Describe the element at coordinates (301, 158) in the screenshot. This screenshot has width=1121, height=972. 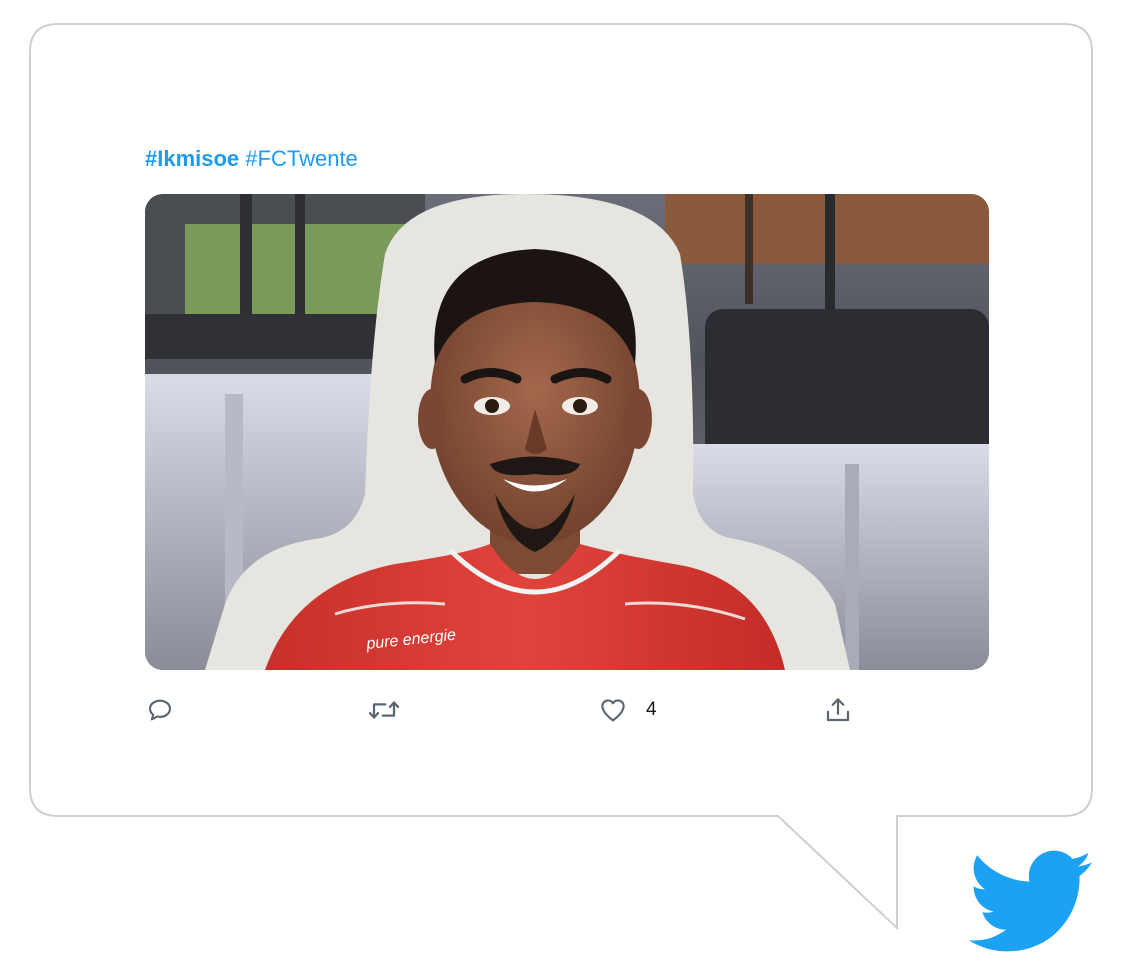
I see `hashtag-fctwente-link: #FCTwente` at that location.